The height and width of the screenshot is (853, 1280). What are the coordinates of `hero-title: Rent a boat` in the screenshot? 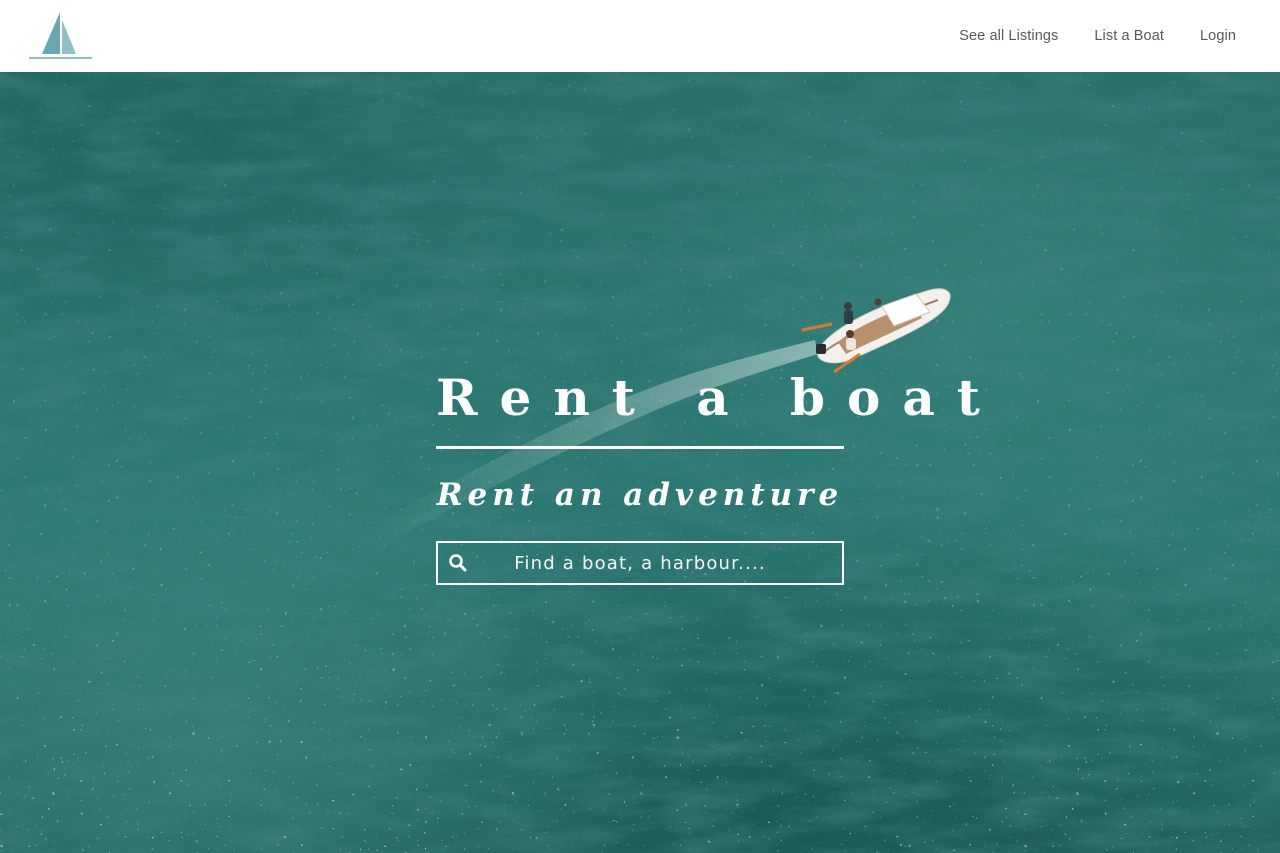 It's located at (719, 397).